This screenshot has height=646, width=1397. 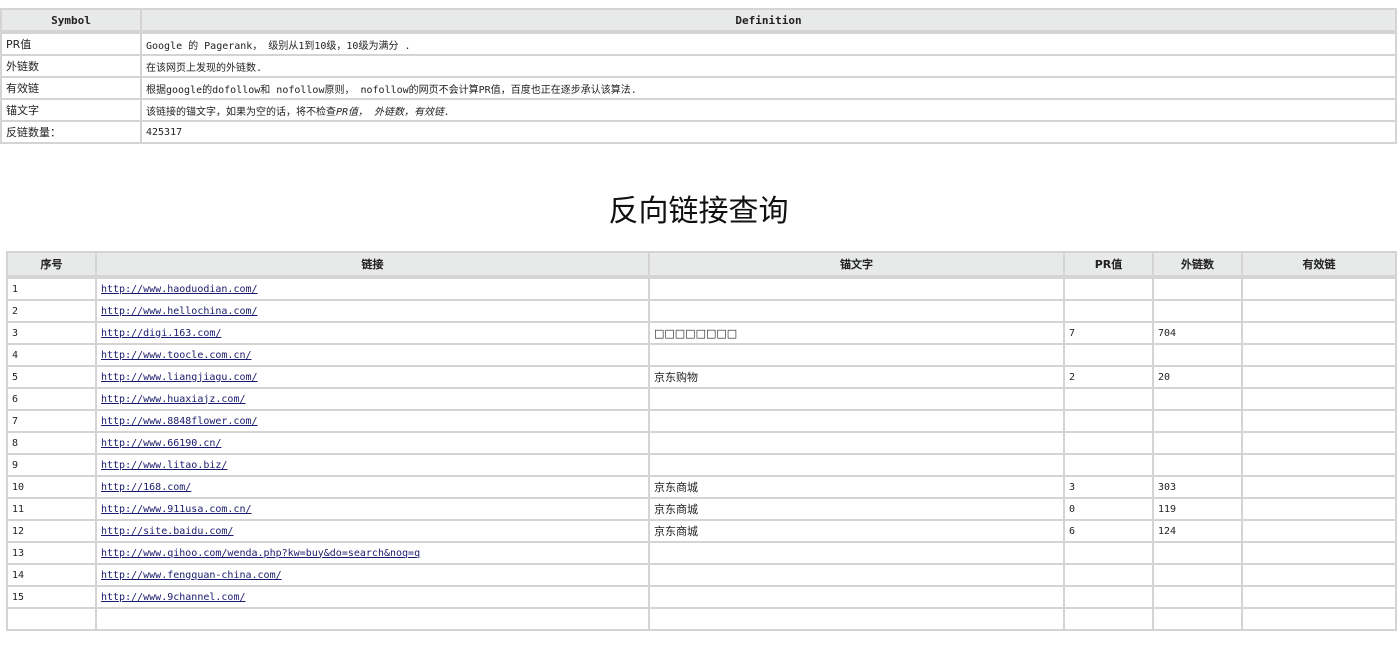 What do you see at coordinates (51, 288) in the screenshot?
I see `row-index-cell: 1` at bounding box center [51, 288].